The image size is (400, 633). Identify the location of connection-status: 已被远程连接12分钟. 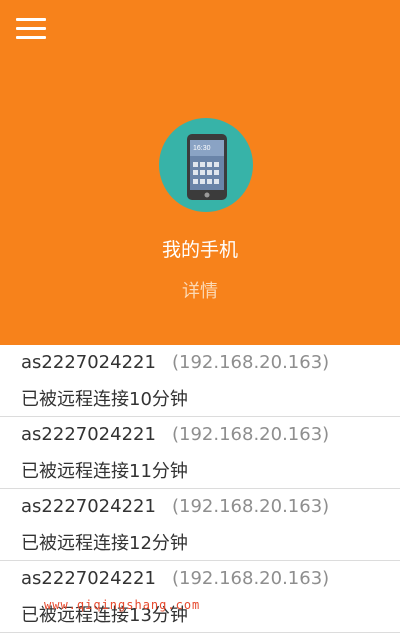
(104, 543).